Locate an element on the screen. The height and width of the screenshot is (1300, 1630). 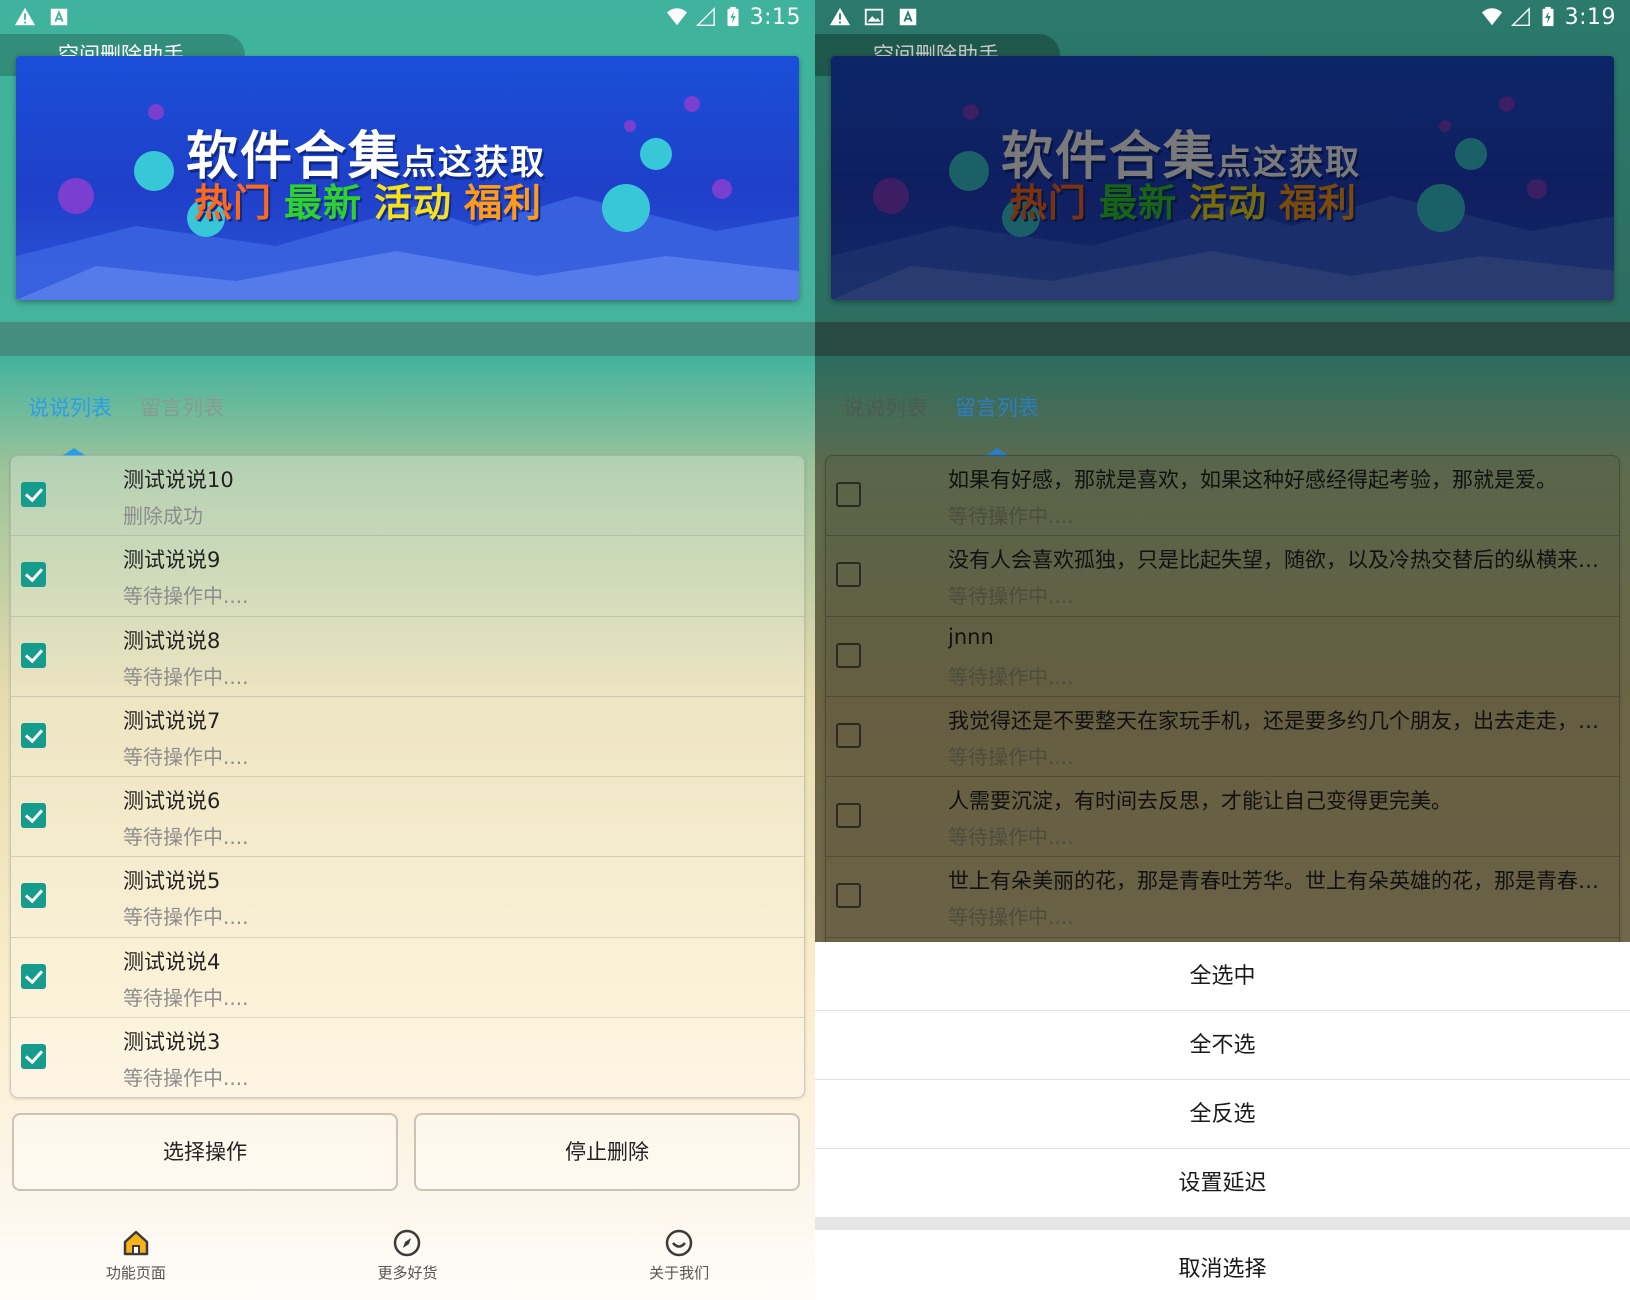
item-title: 测试说说10 is located at coordinates (178, 480).